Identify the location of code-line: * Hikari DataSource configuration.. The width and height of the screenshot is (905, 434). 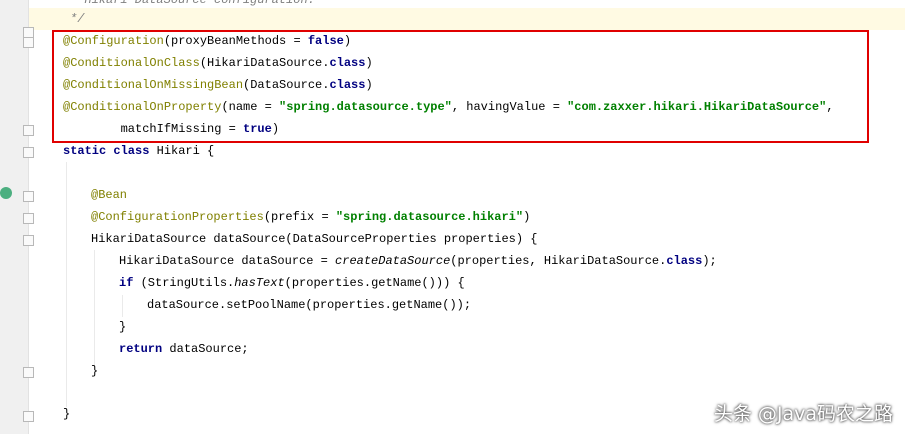
(192, 3).